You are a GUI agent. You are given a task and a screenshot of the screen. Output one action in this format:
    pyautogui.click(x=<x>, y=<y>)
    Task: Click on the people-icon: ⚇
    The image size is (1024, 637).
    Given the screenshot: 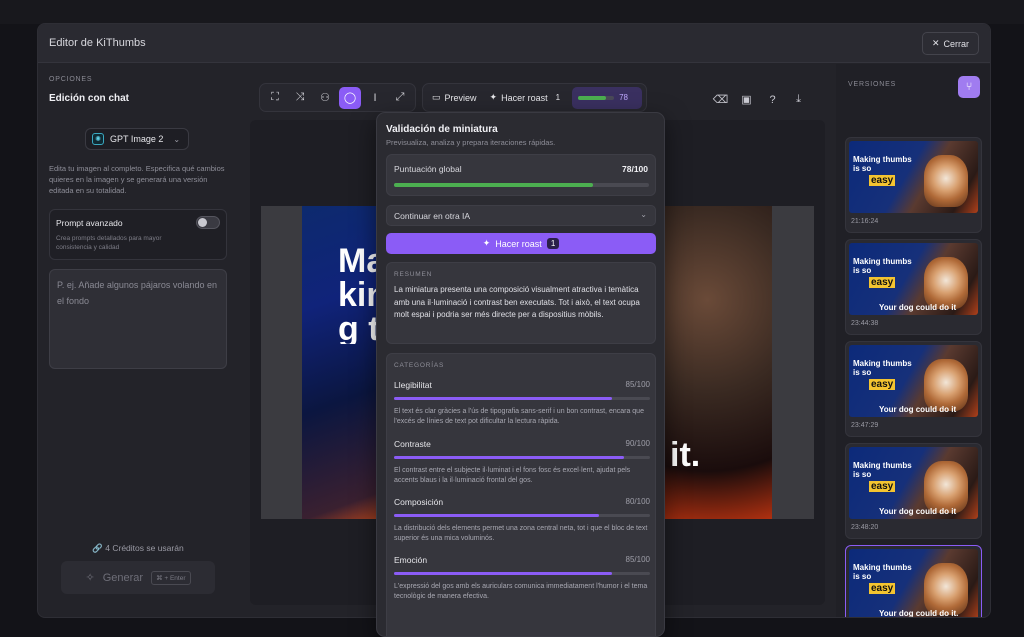 What is the action you would take?
    pyautogui.click(x=325, y=98)
    